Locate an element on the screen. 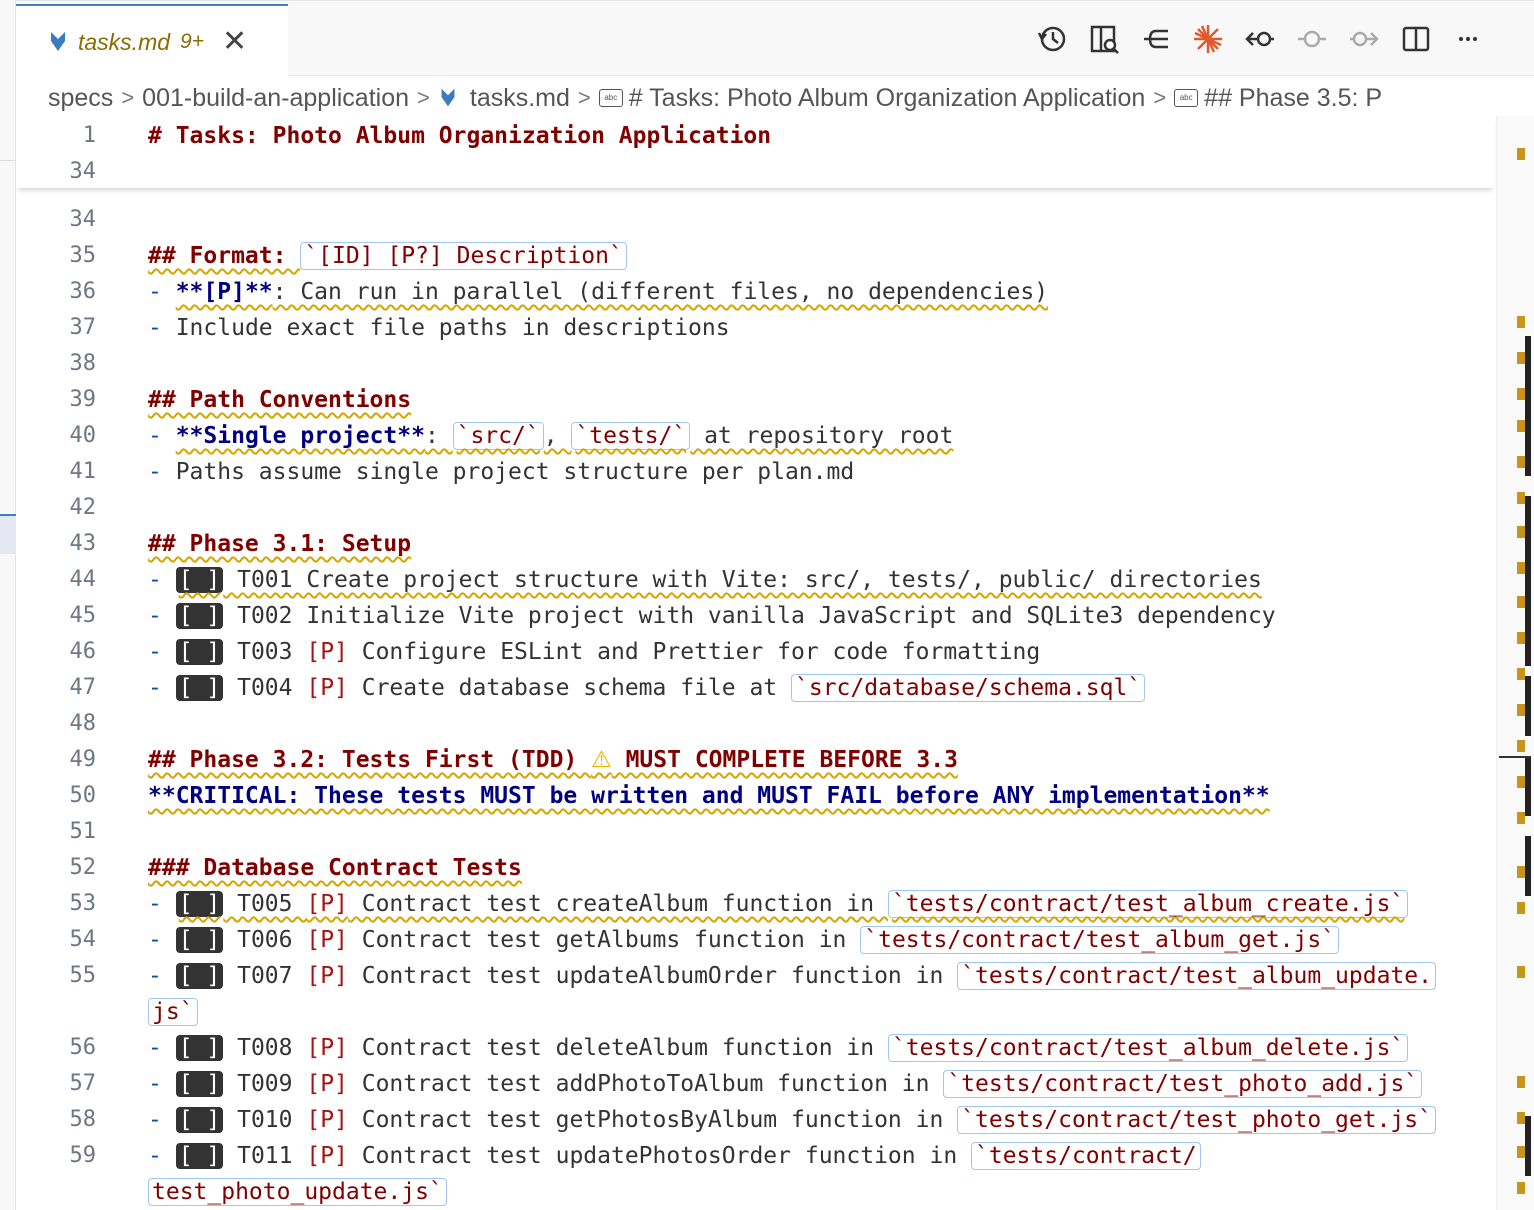  inline-code: `tests/` is located at coordinates (631, 436).